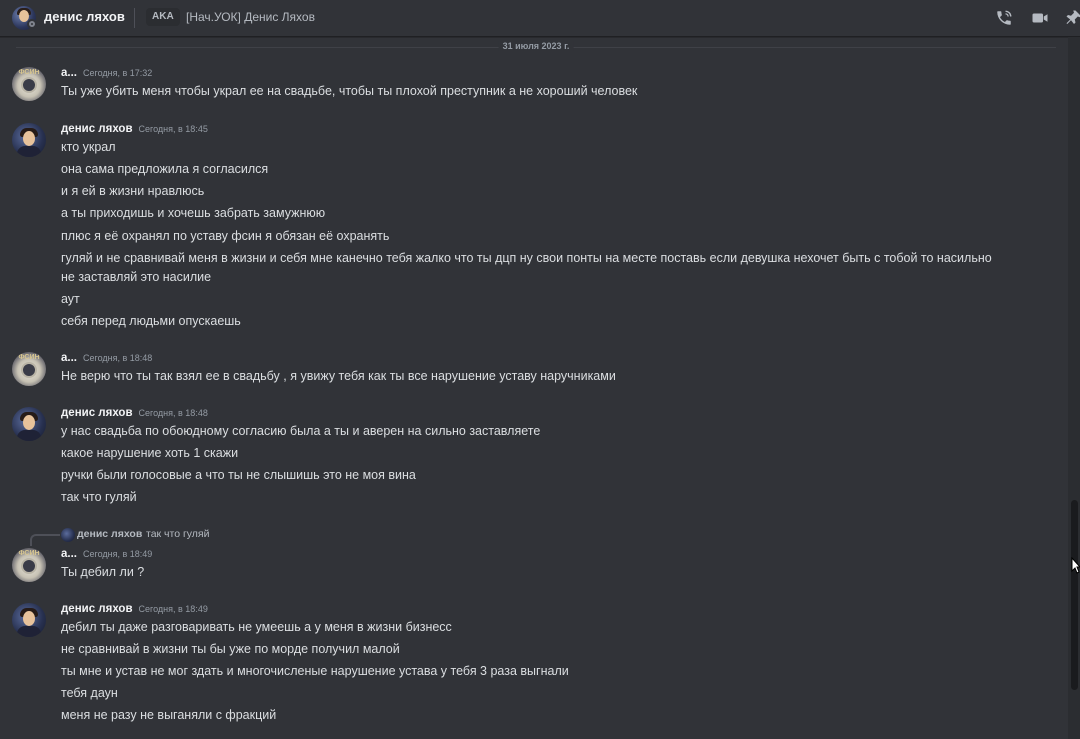  What do you see at coordinates (250, 17) in the screenshot?
I see `aka-names: [Нач.УОК] Денис Ляхов` at bounding box center [250, 17].